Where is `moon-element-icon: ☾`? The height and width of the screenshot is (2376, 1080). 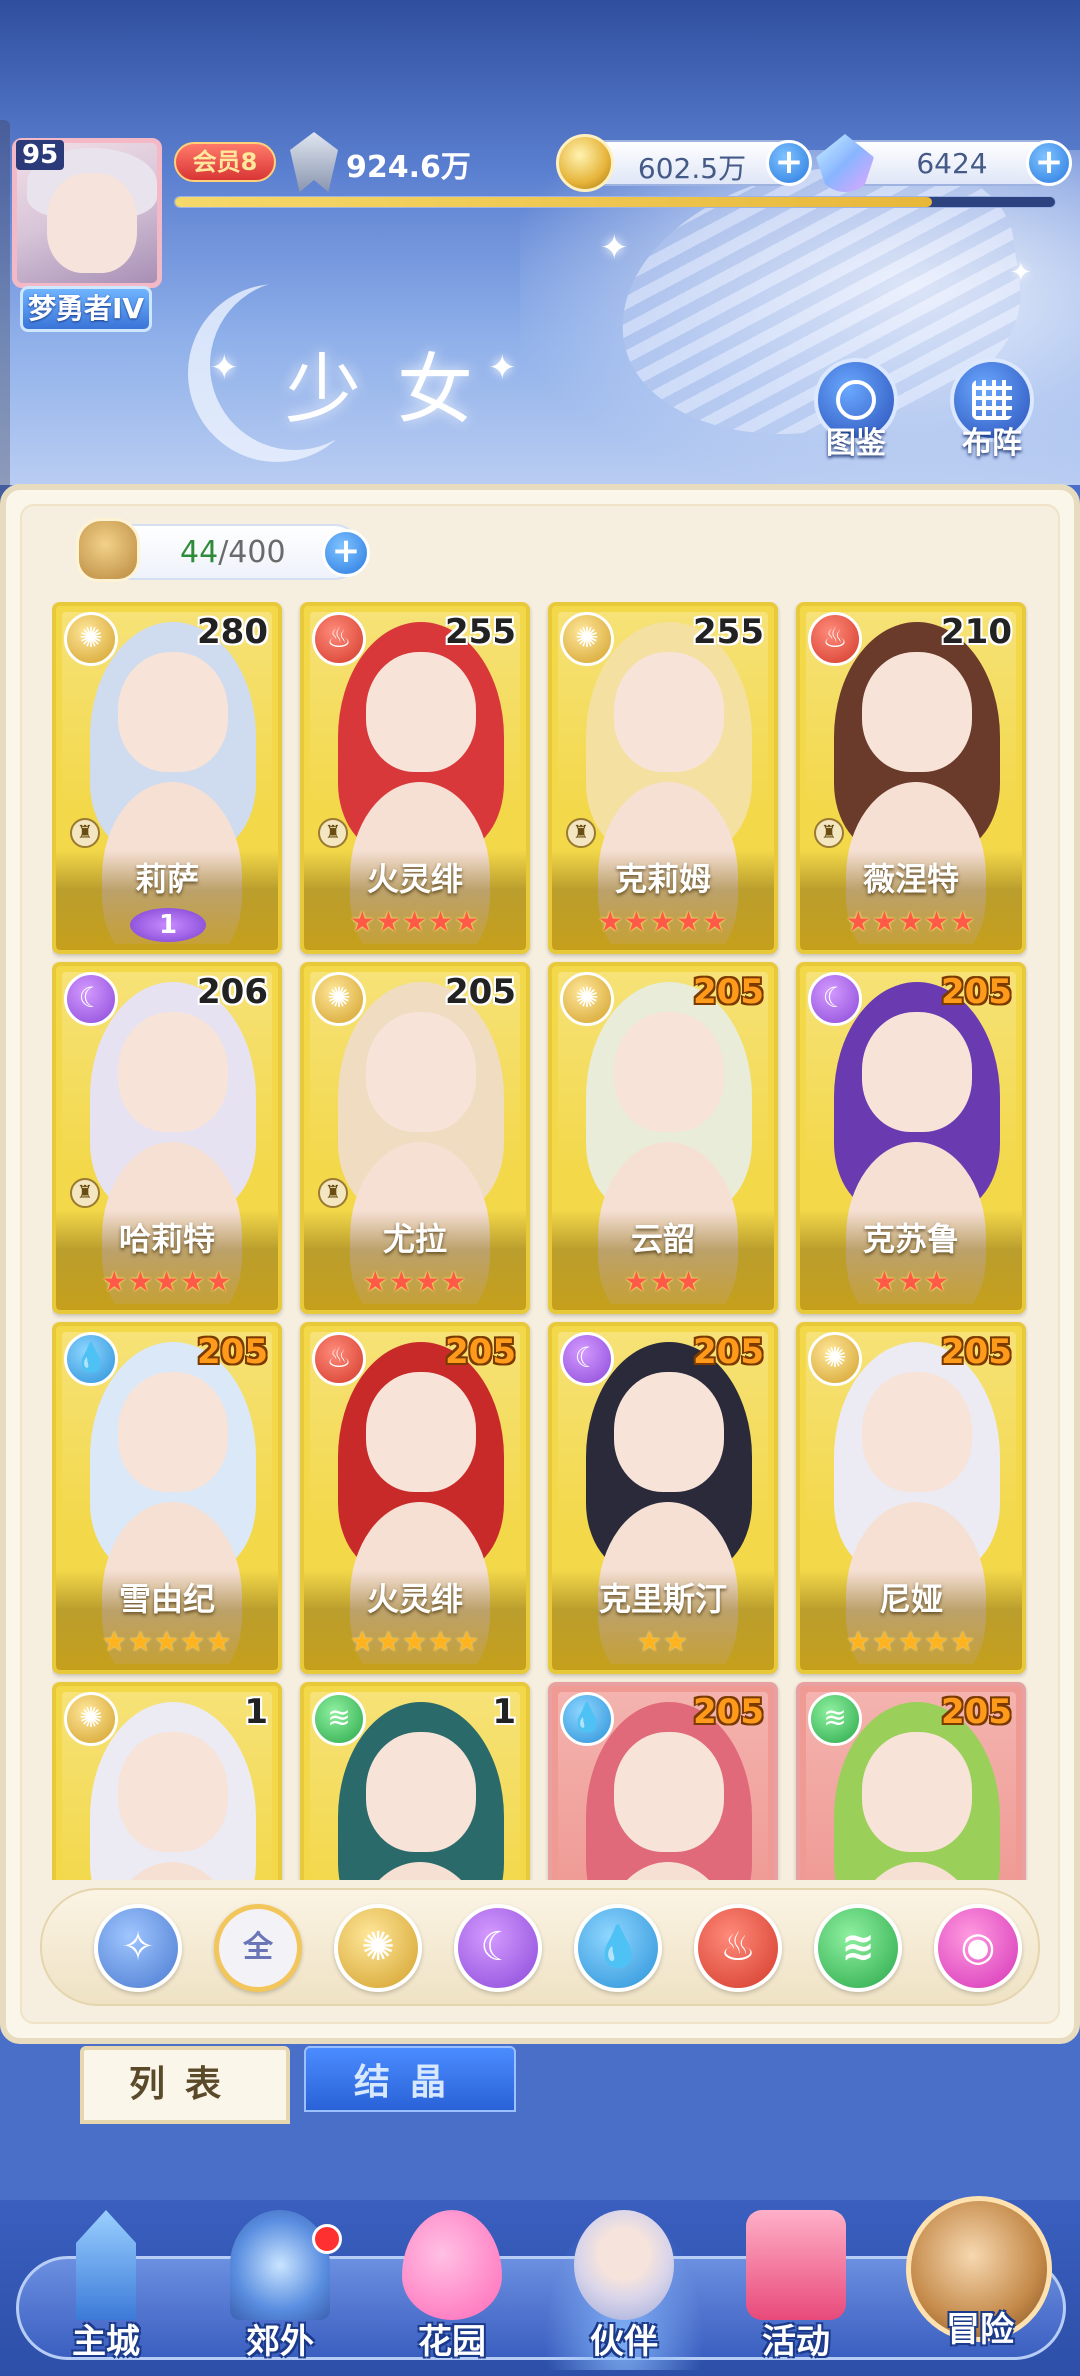 moon-element-icon: ☾ is located at coordinates (91, 999).